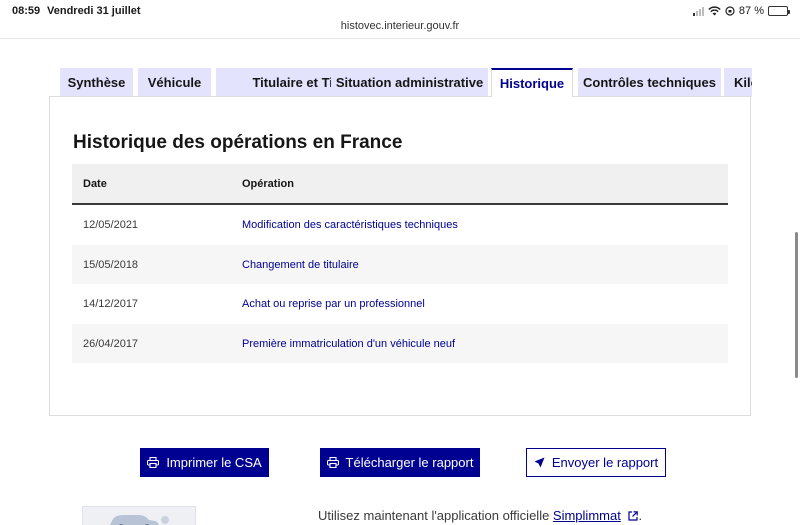 Image resolution: width=800 pixels, height=525 pixels. What do you see at coordinates (26, 11) in the screenshot?
I see `clock: 08:59` at bounding box center [26, 11].